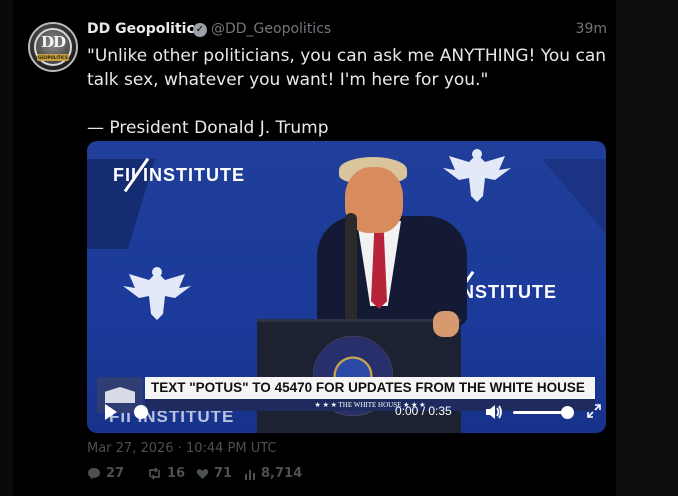 Image resolution: width=678 pixels, height=496 pixels. What do you see at coordinates (202, 473) in the screenshot?
I see `heart-icon` at bounding box center [202, 473].